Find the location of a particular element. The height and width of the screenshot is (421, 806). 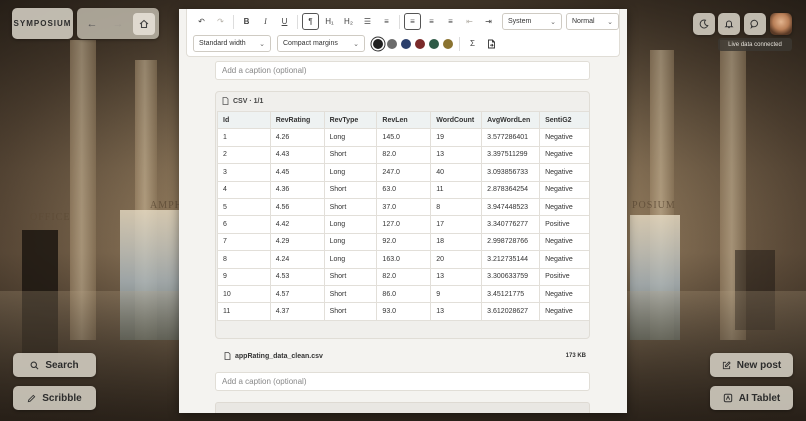

margin-select: Compact margins ⌄ is located at coordinates (321, 43).